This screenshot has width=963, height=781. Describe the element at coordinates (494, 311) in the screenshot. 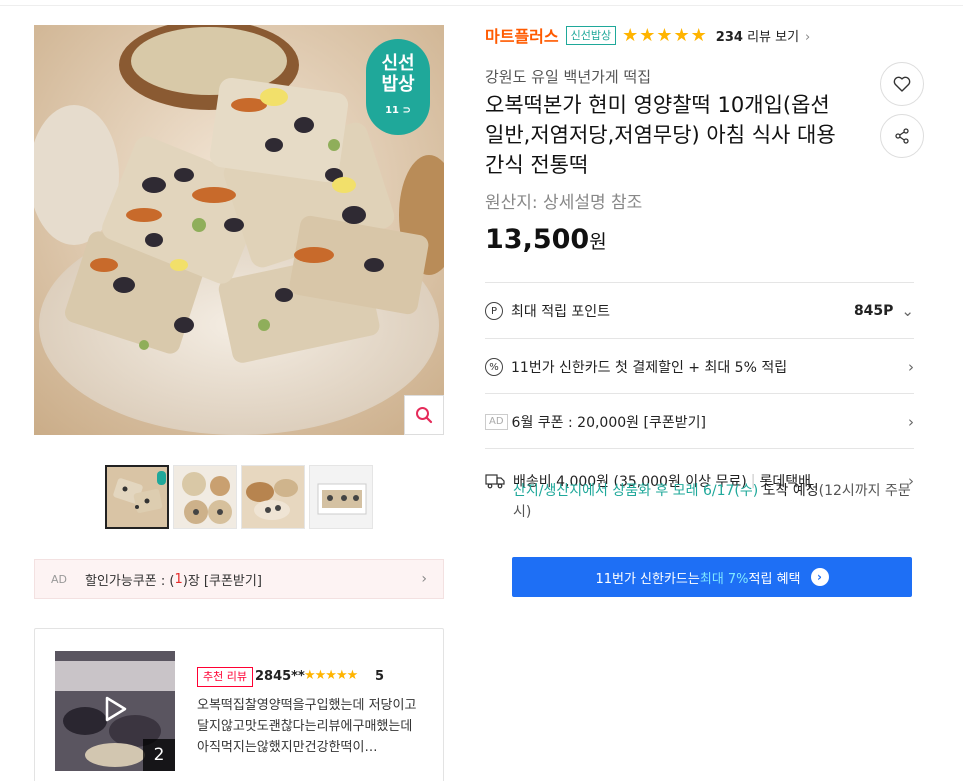

I see `point-icon: P` at that location.